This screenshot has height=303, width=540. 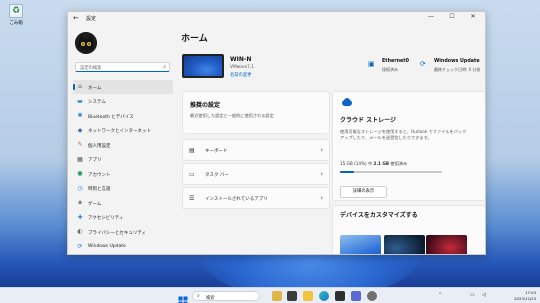 I want to click on recycle-bin: ♻ ごみ箱, so click(x=16, y=17).